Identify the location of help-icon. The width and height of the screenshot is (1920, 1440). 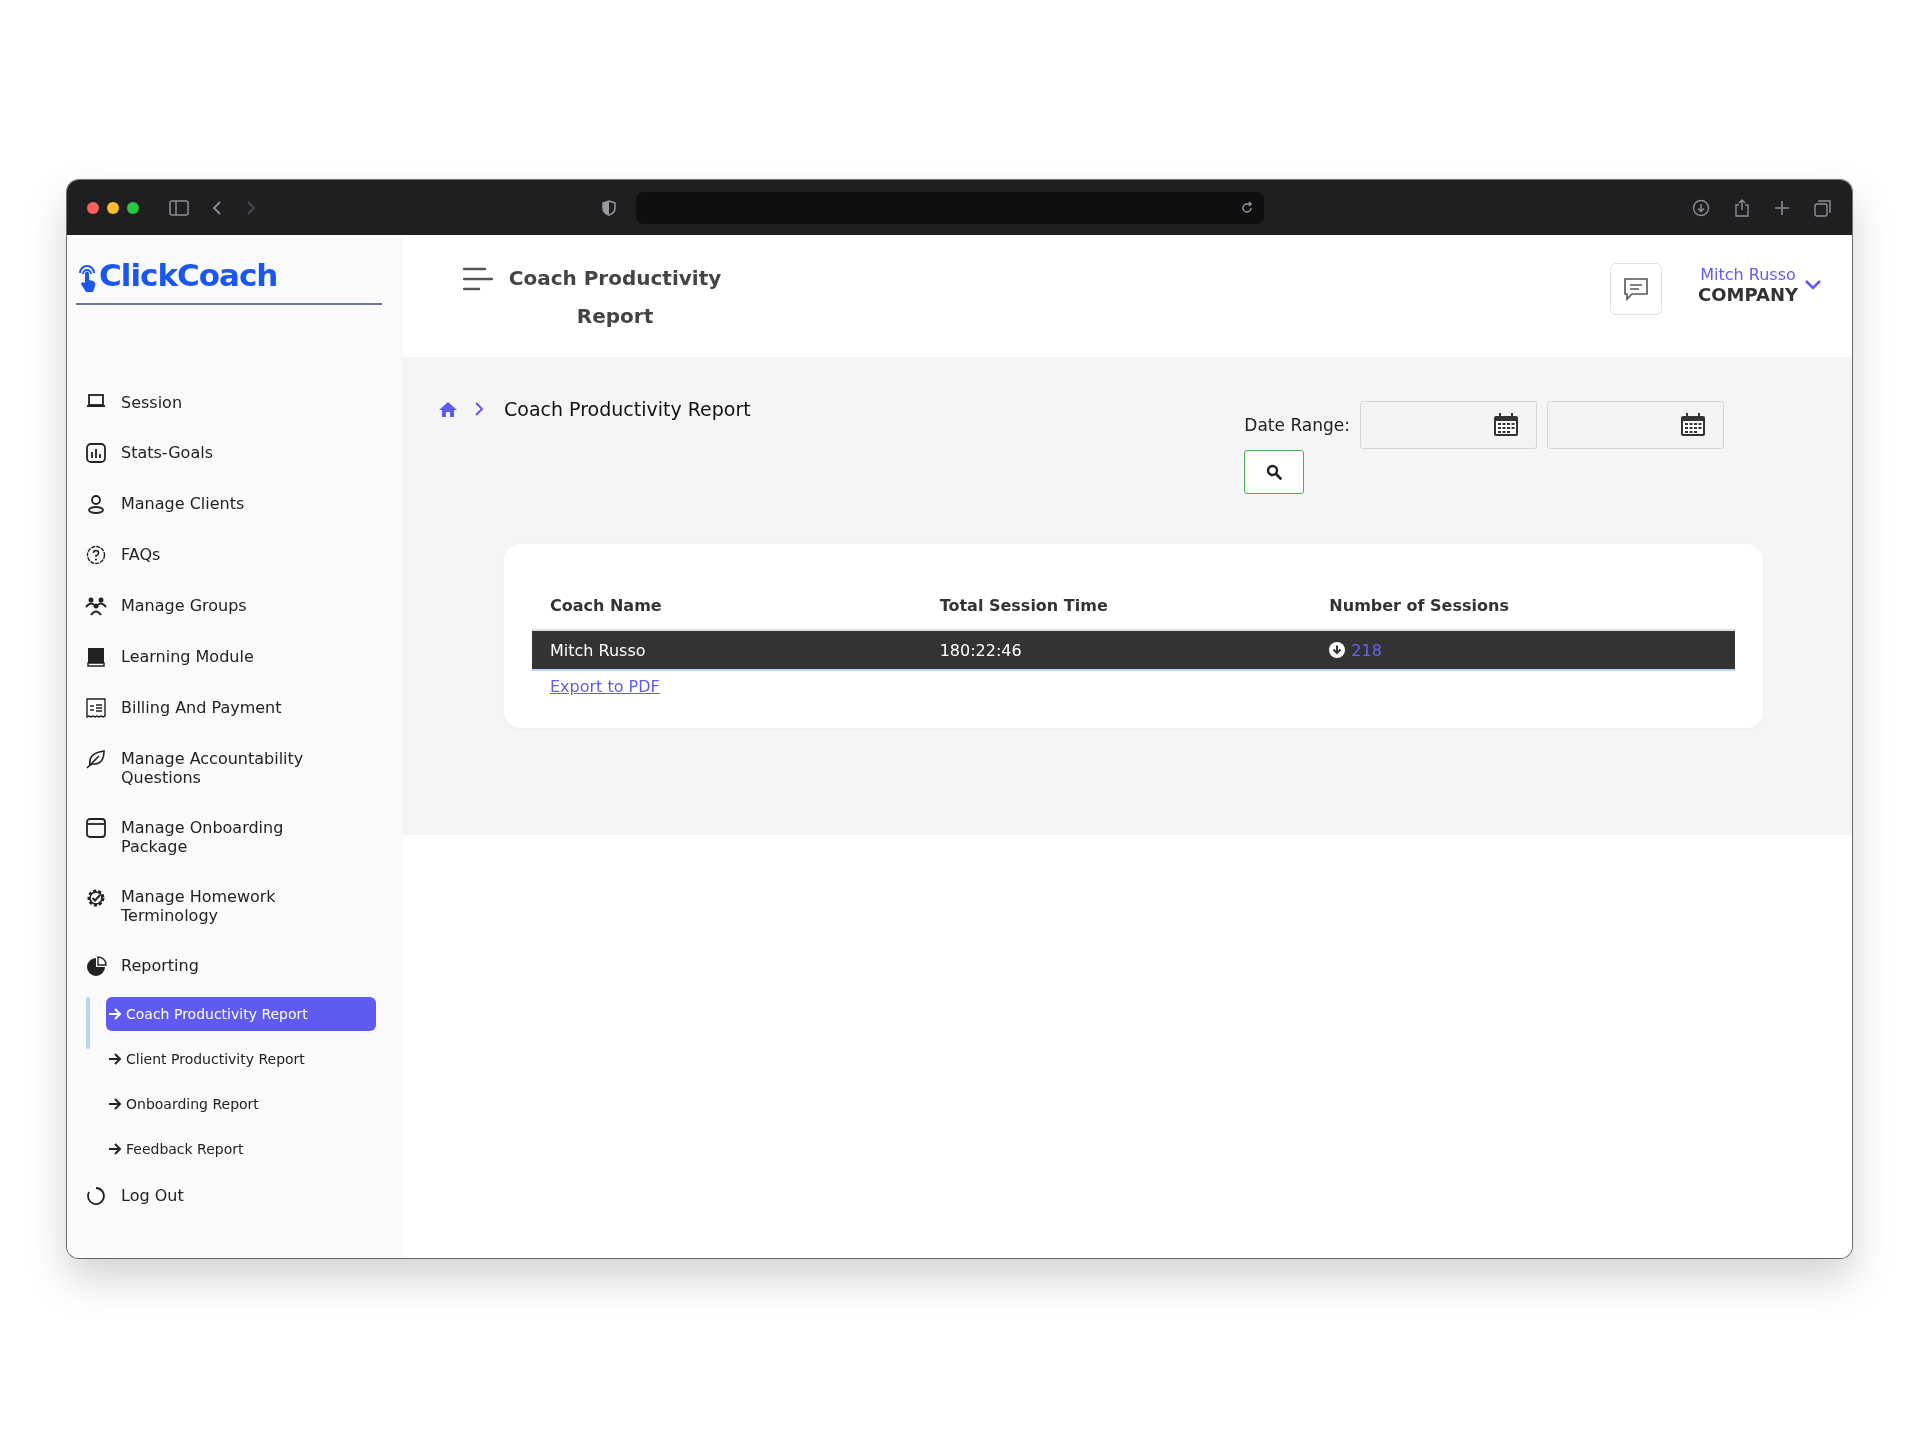
(96, 555).